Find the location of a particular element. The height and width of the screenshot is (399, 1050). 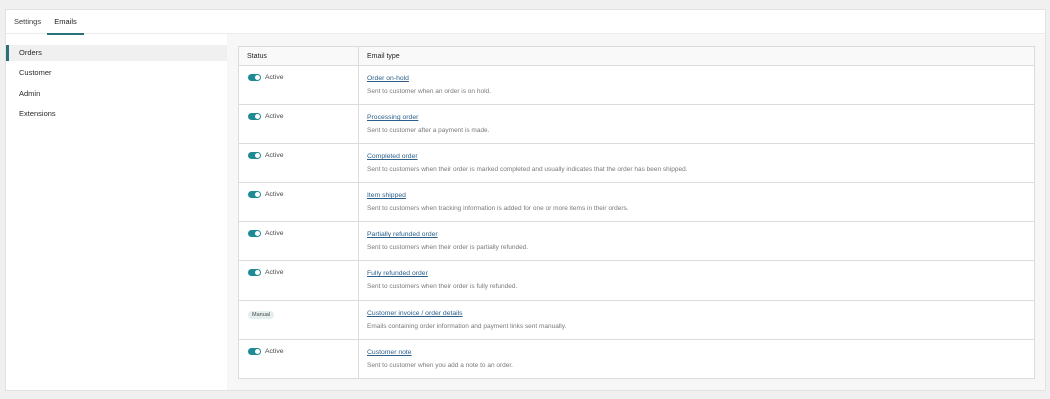

tab-settings: Settings is located at coordinates (27, 22).